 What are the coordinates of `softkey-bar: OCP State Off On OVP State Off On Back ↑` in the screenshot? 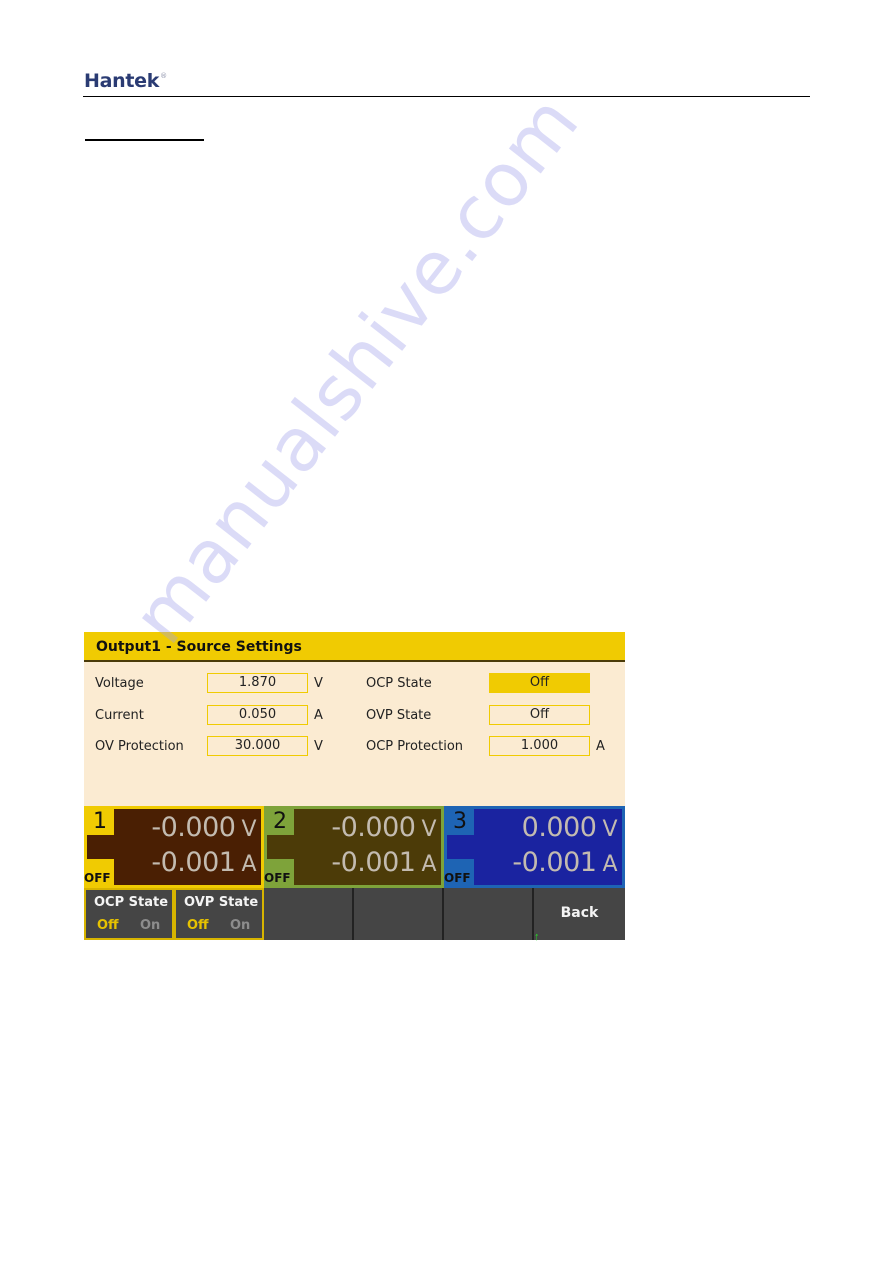 It's located at (354, 915).